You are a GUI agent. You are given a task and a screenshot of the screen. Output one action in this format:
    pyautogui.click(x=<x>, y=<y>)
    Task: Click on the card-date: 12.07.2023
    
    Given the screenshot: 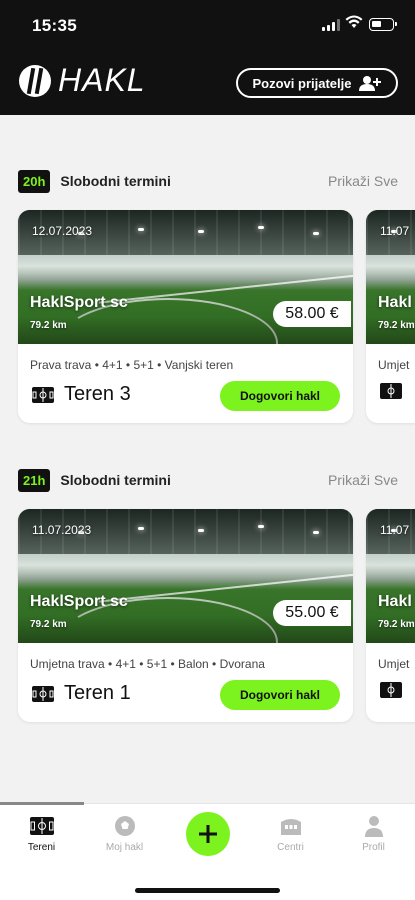 What is the action you would take?
    pyautogui.click(x=62, y=231)
    